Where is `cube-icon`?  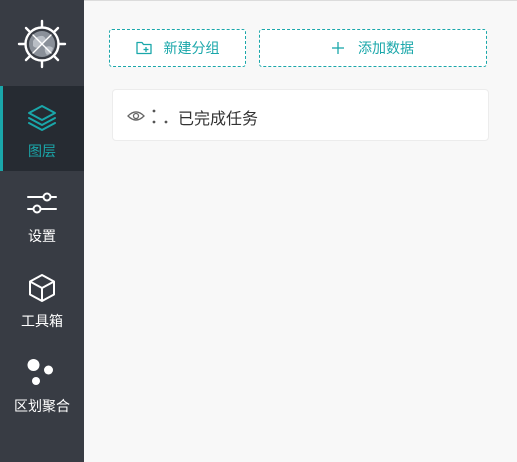 cube-icon is located at coordinates (42, 288).